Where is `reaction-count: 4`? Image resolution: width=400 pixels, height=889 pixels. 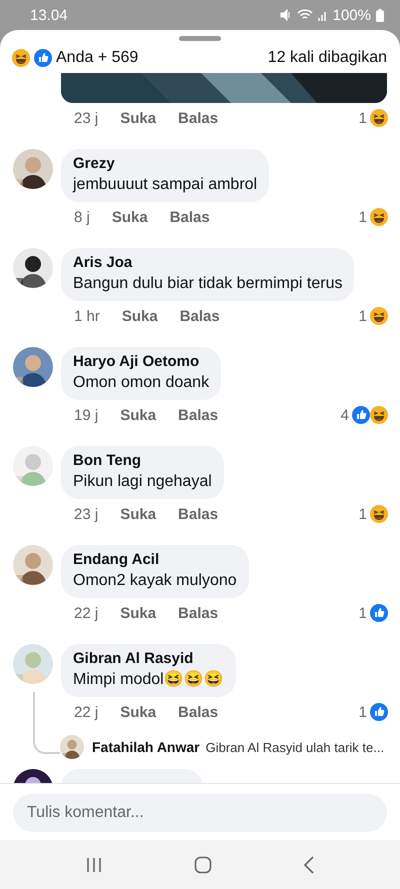 reaction-count: 4 is located at coordinates (344, 415).